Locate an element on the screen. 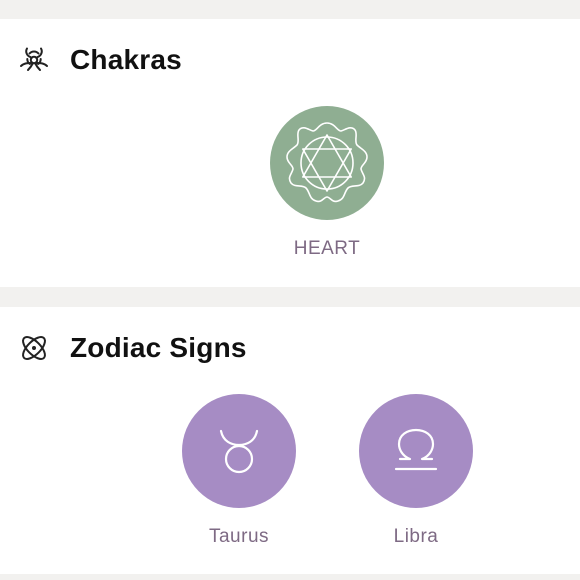  taurus-icon is located at coordinates (239, 451).